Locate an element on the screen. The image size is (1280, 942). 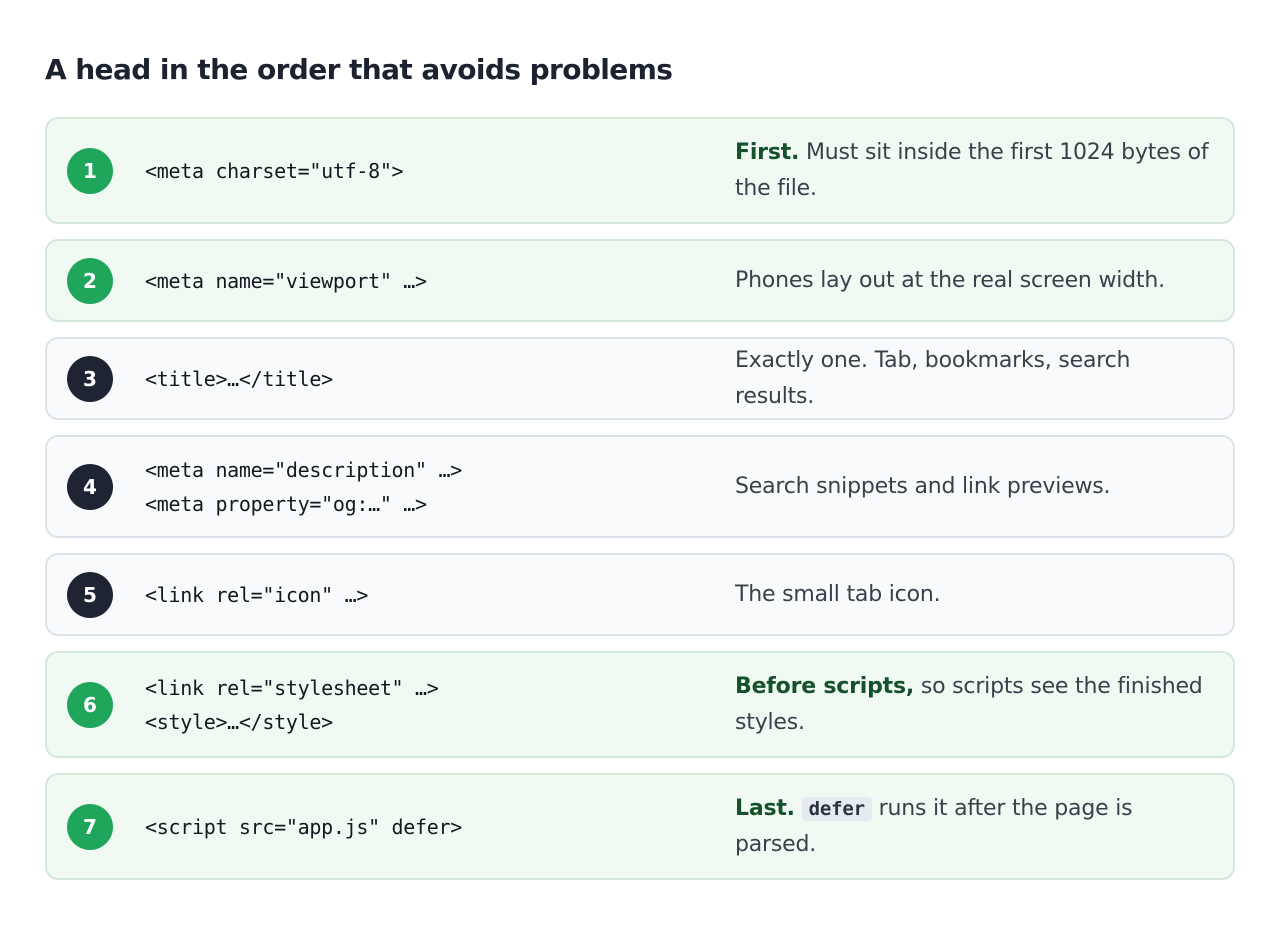
step-note: Phones lay out at the real screen width. is located at coordinates (974, 281).